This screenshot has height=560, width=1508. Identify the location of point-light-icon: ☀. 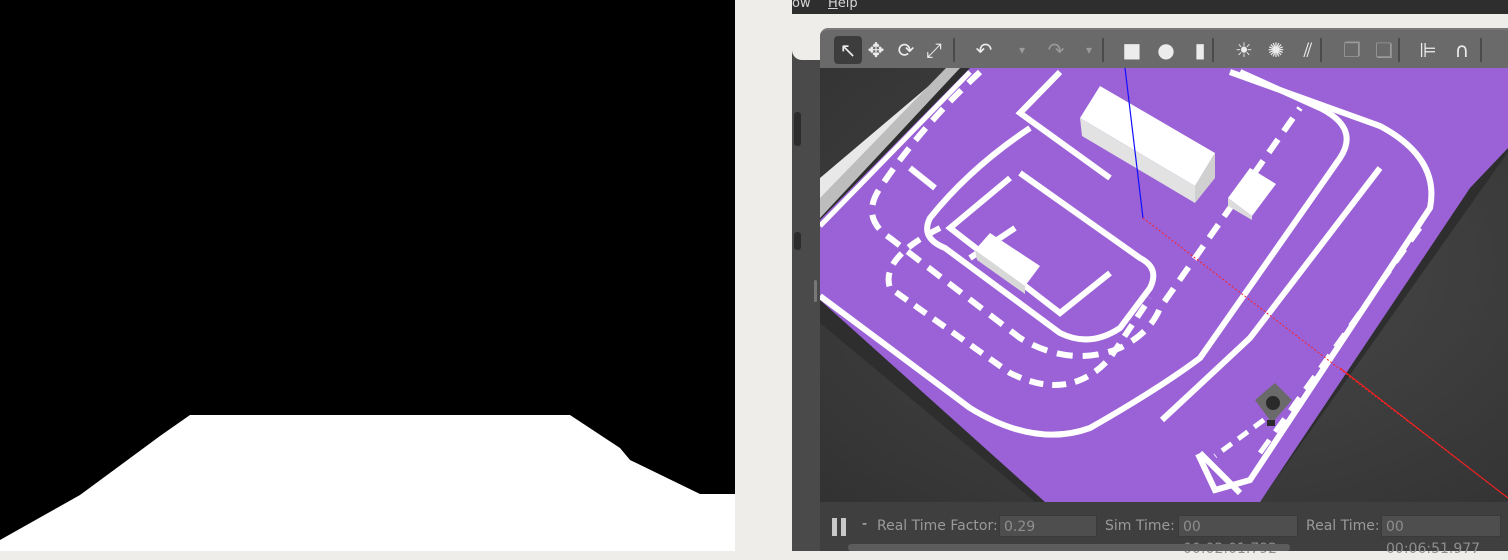
(1244, 50).